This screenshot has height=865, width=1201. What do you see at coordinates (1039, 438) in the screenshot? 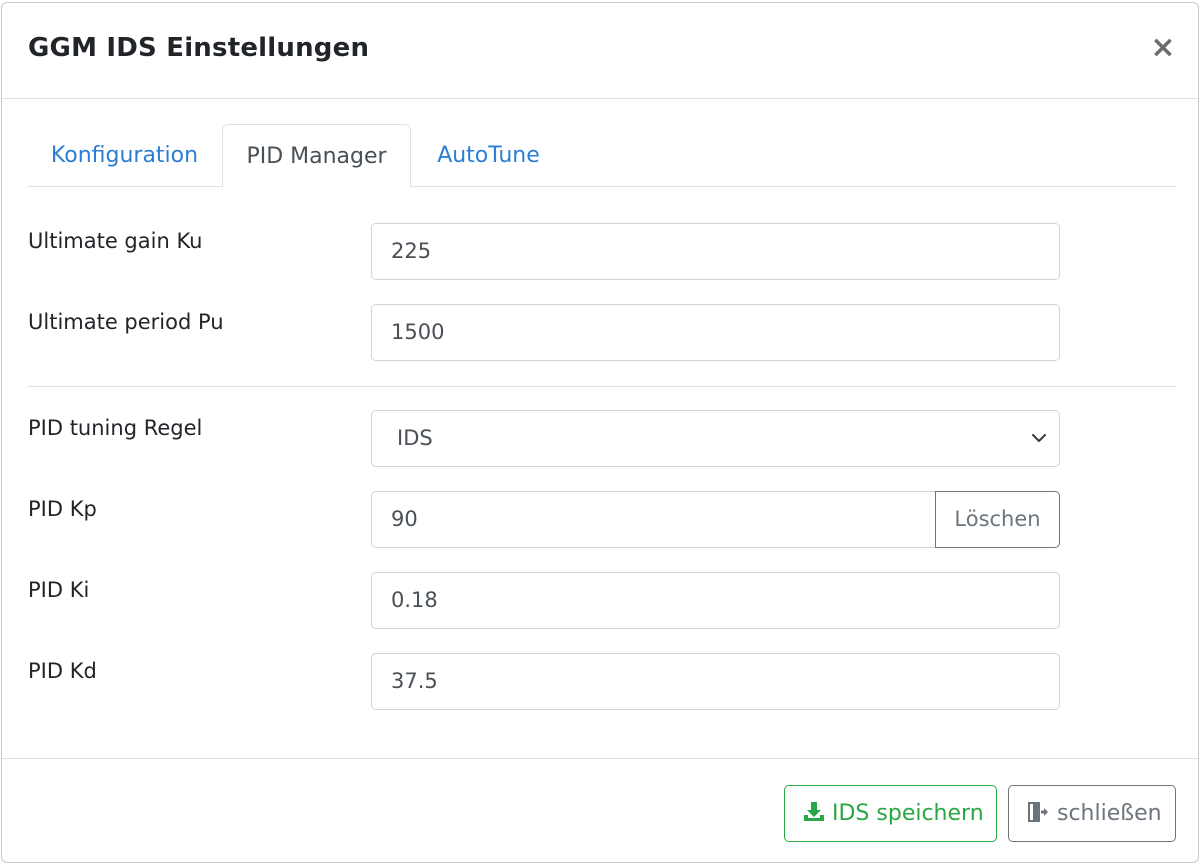
I see `chevron-down-icon` at bounding box center [1039, 438].